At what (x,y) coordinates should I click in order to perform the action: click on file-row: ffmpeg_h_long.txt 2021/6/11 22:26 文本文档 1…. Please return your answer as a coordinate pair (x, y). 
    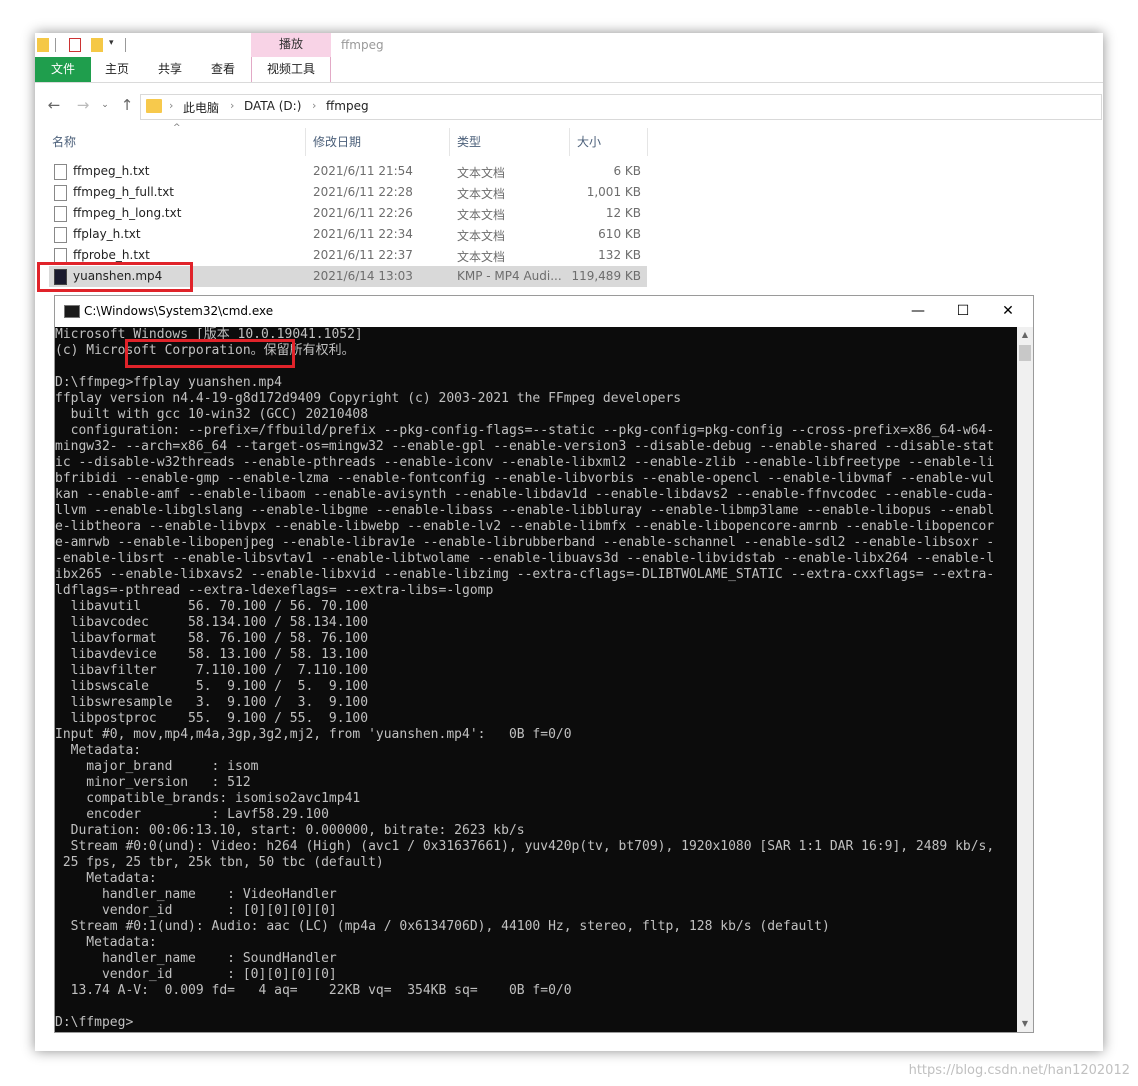
    Looking at the image, I should click on (348, 213).